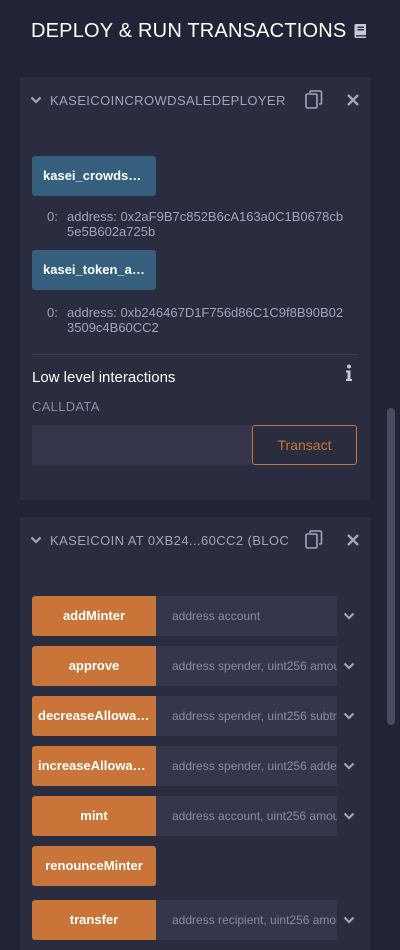  Describe the element at coordinates (169, 540) in the screenshot. I see `instance-title: KASEICOIN AT 0XB24...60CC2 (BLOCKCHAIN)` at that location.